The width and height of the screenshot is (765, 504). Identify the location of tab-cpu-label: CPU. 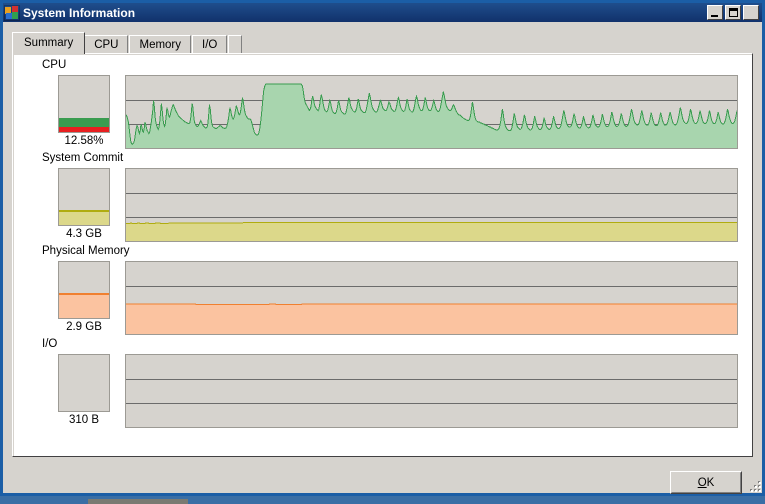
(106, 45).